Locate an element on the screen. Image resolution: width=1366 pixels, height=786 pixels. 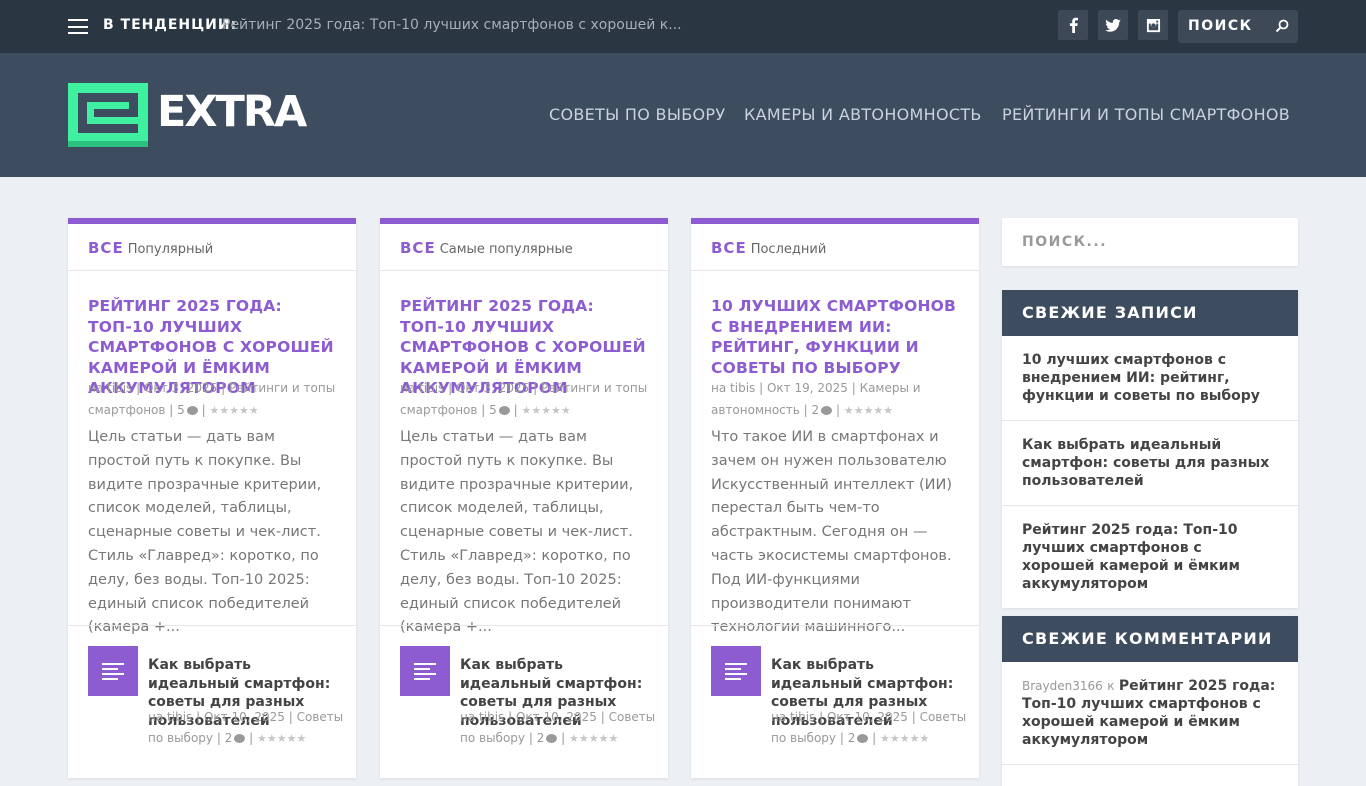
facebook-icon is located at coordinates (1073, 25).